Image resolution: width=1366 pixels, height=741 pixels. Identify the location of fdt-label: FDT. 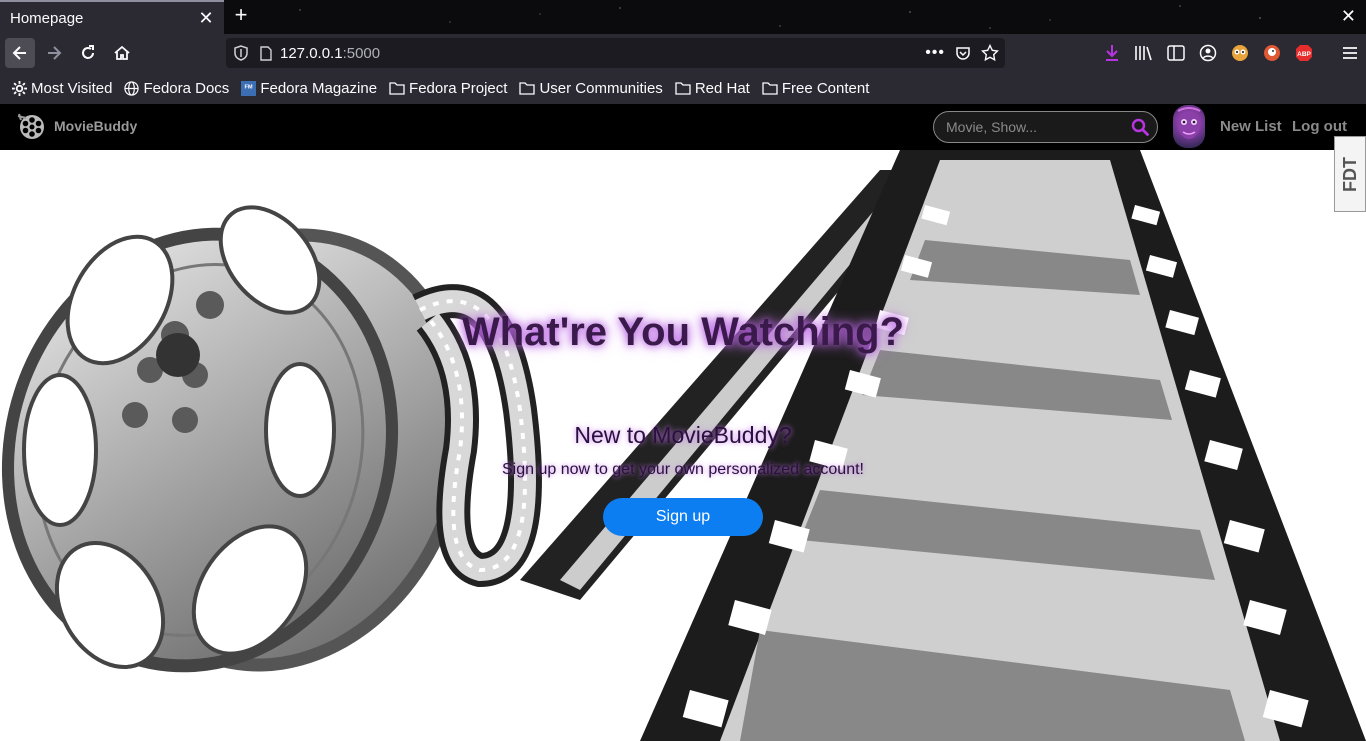
(1349, 174).